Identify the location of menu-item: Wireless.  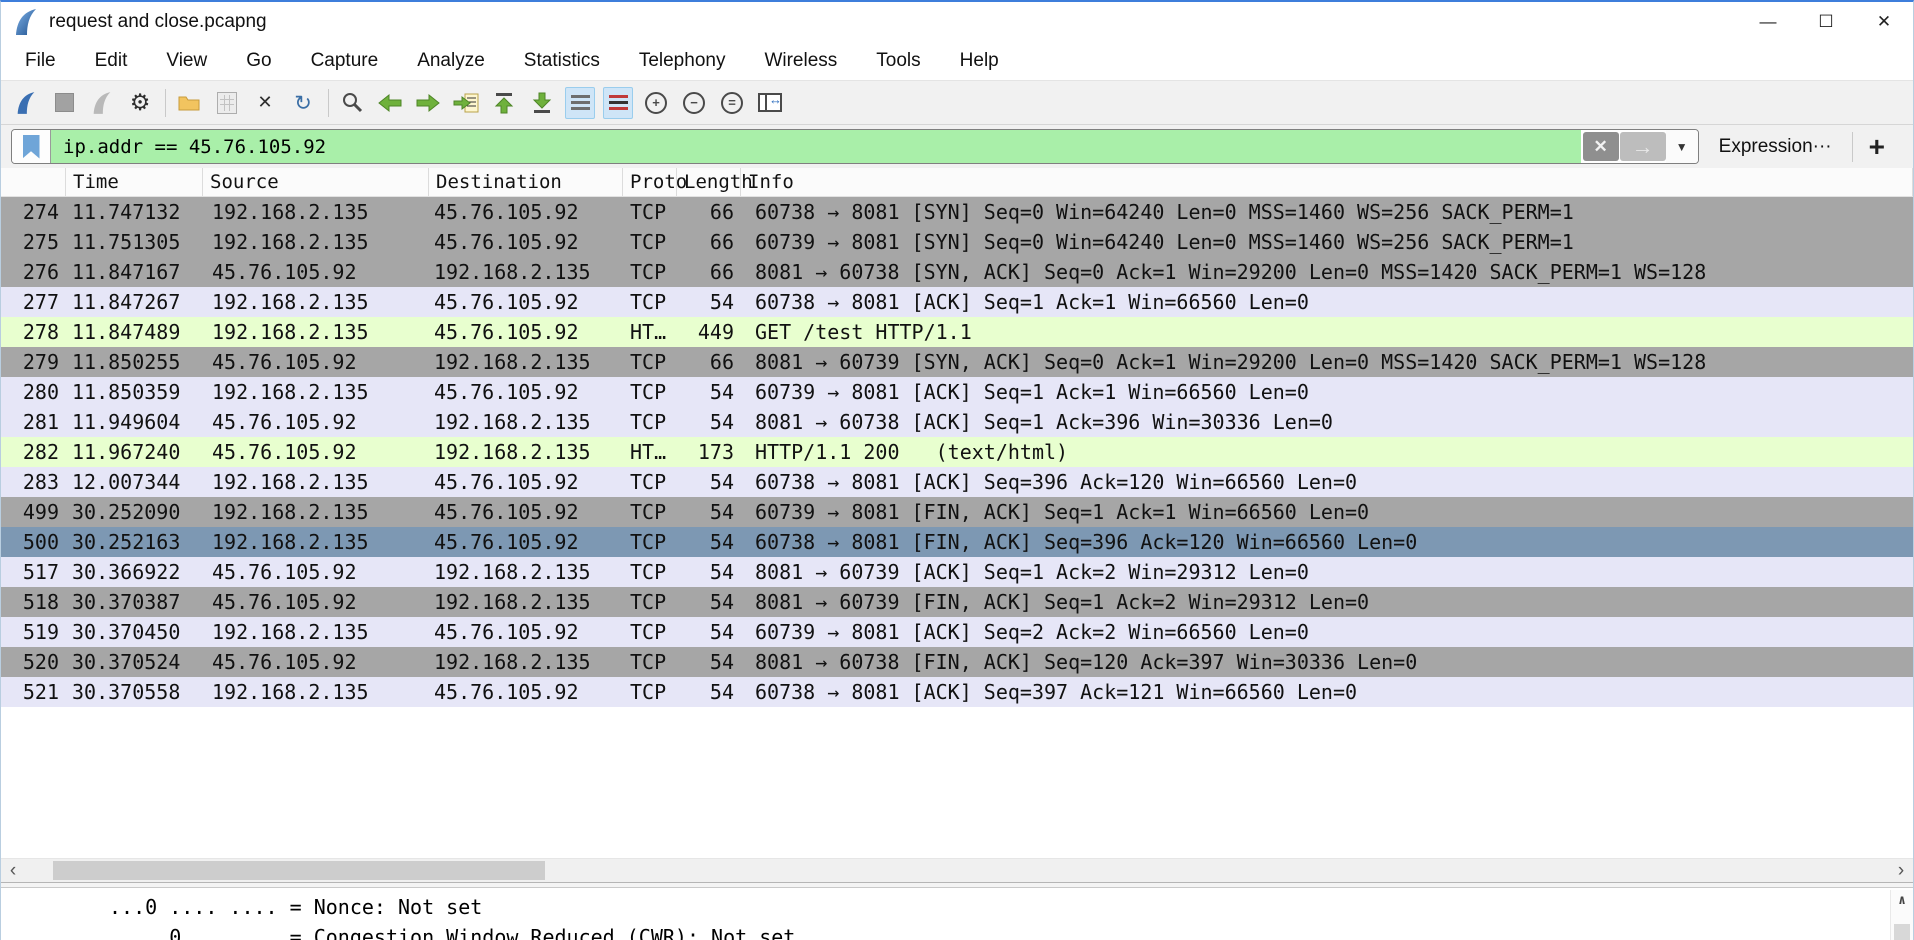
(800, 61).